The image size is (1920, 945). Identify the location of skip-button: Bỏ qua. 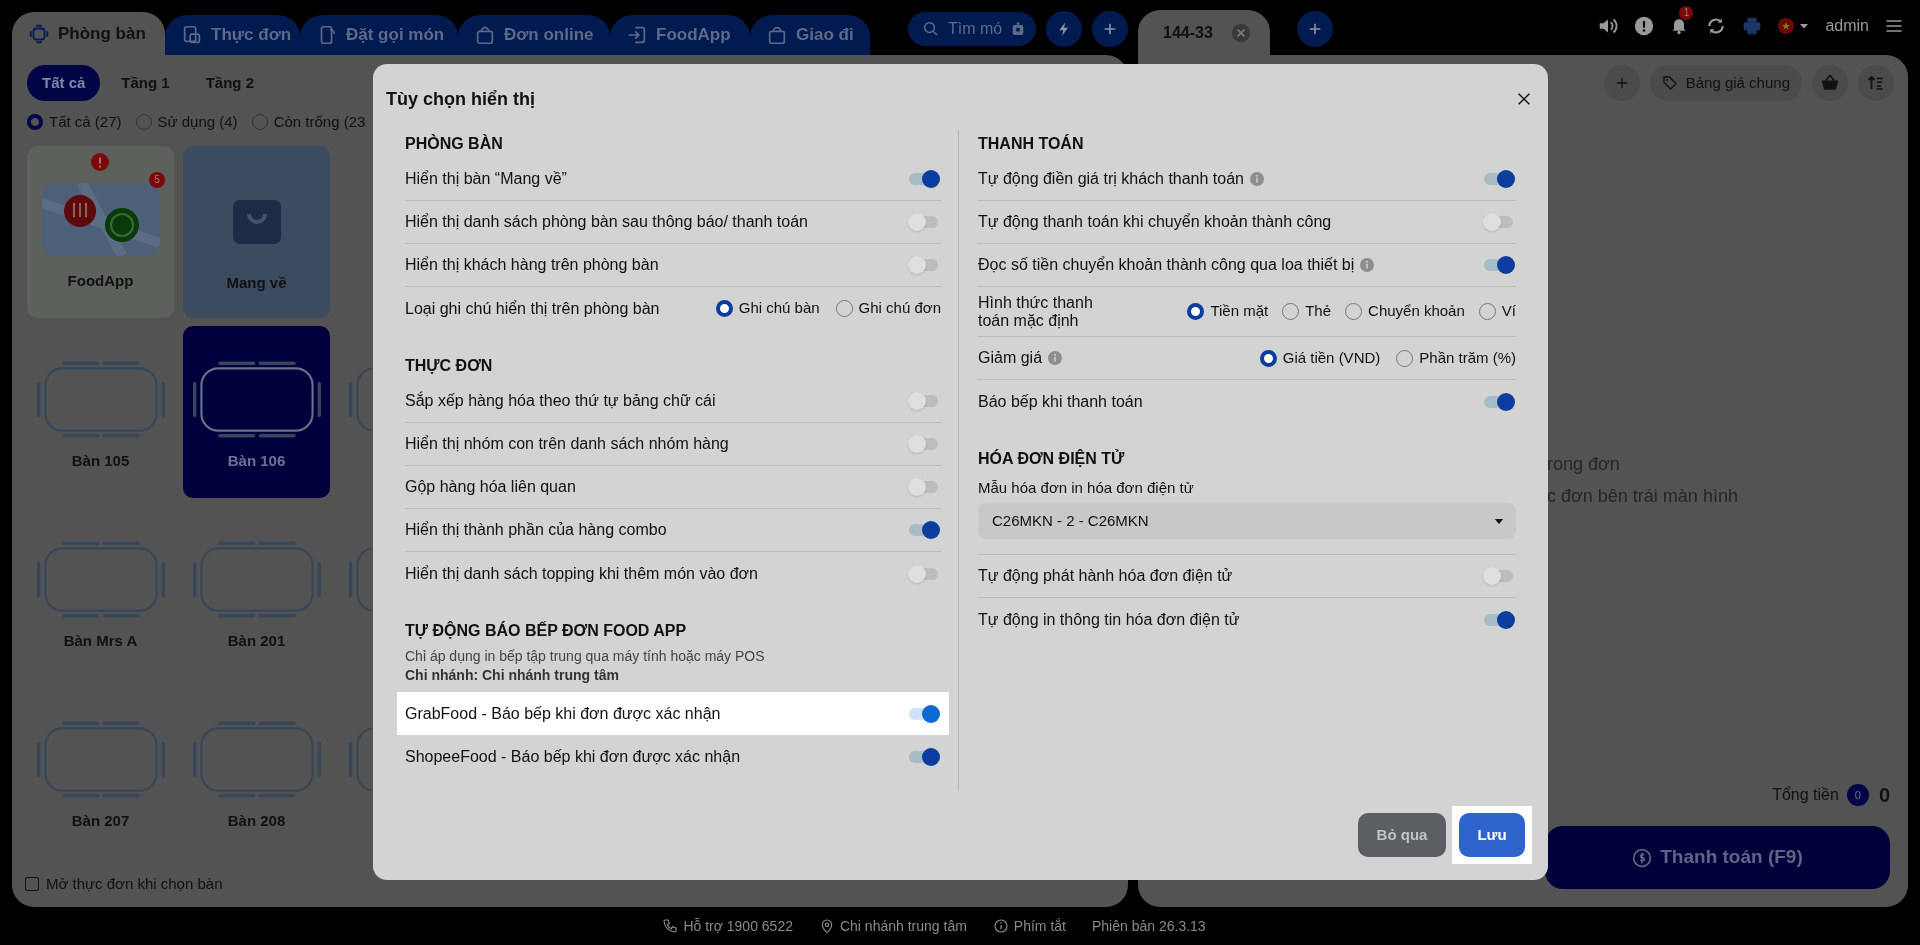
(1402, 835).